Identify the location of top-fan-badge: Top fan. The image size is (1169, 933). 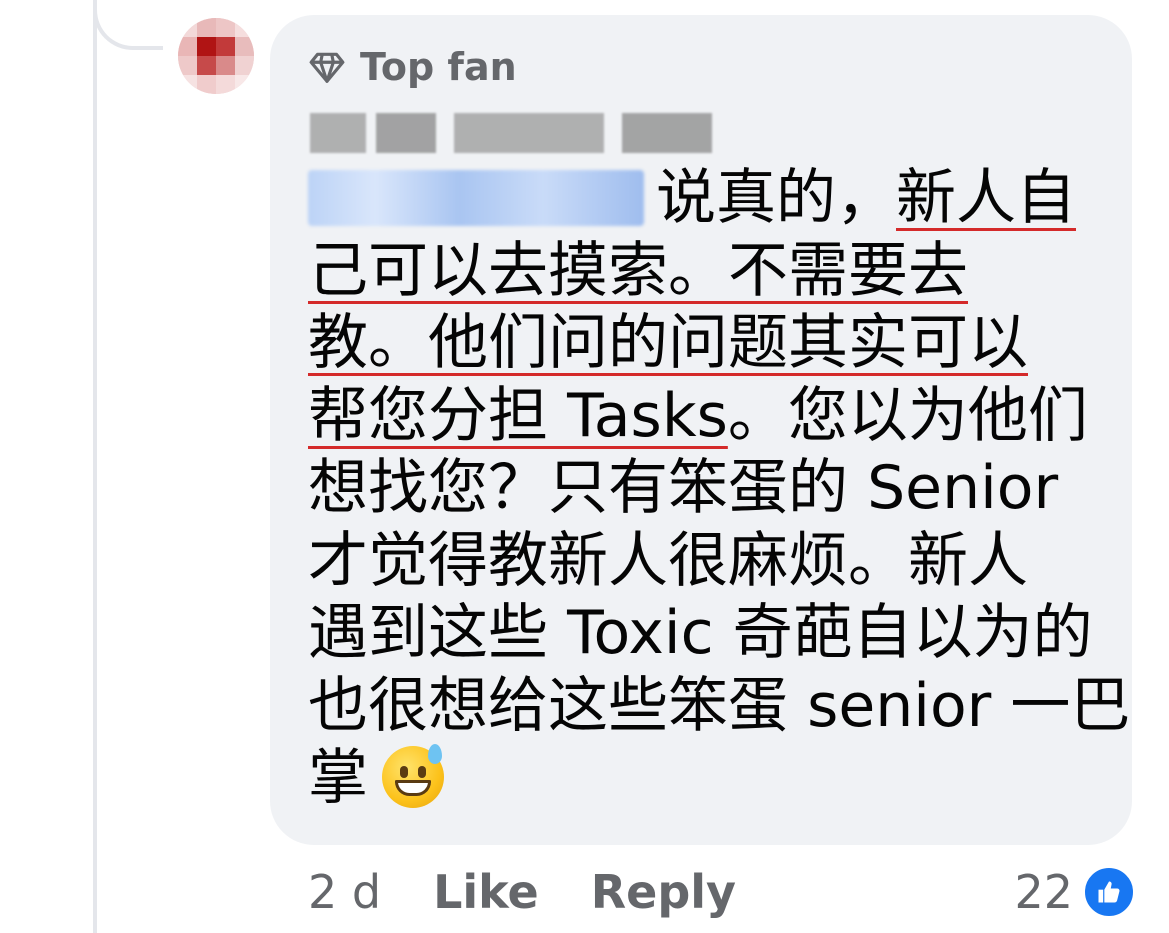
(412, 67).